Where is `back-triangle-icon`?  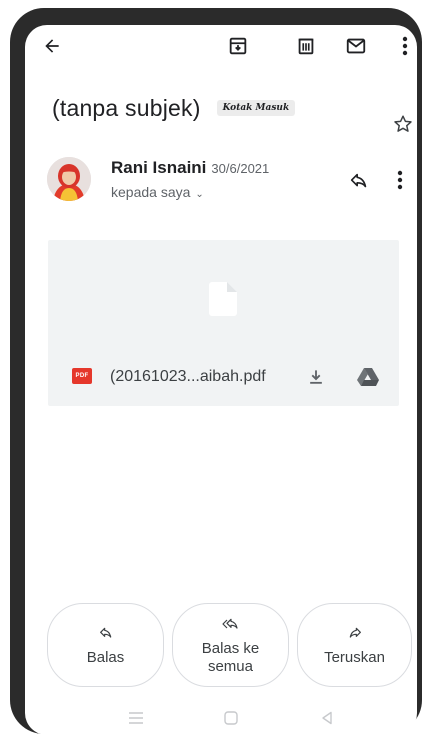 back-triangle-icon is located at coordinates (327, 718).